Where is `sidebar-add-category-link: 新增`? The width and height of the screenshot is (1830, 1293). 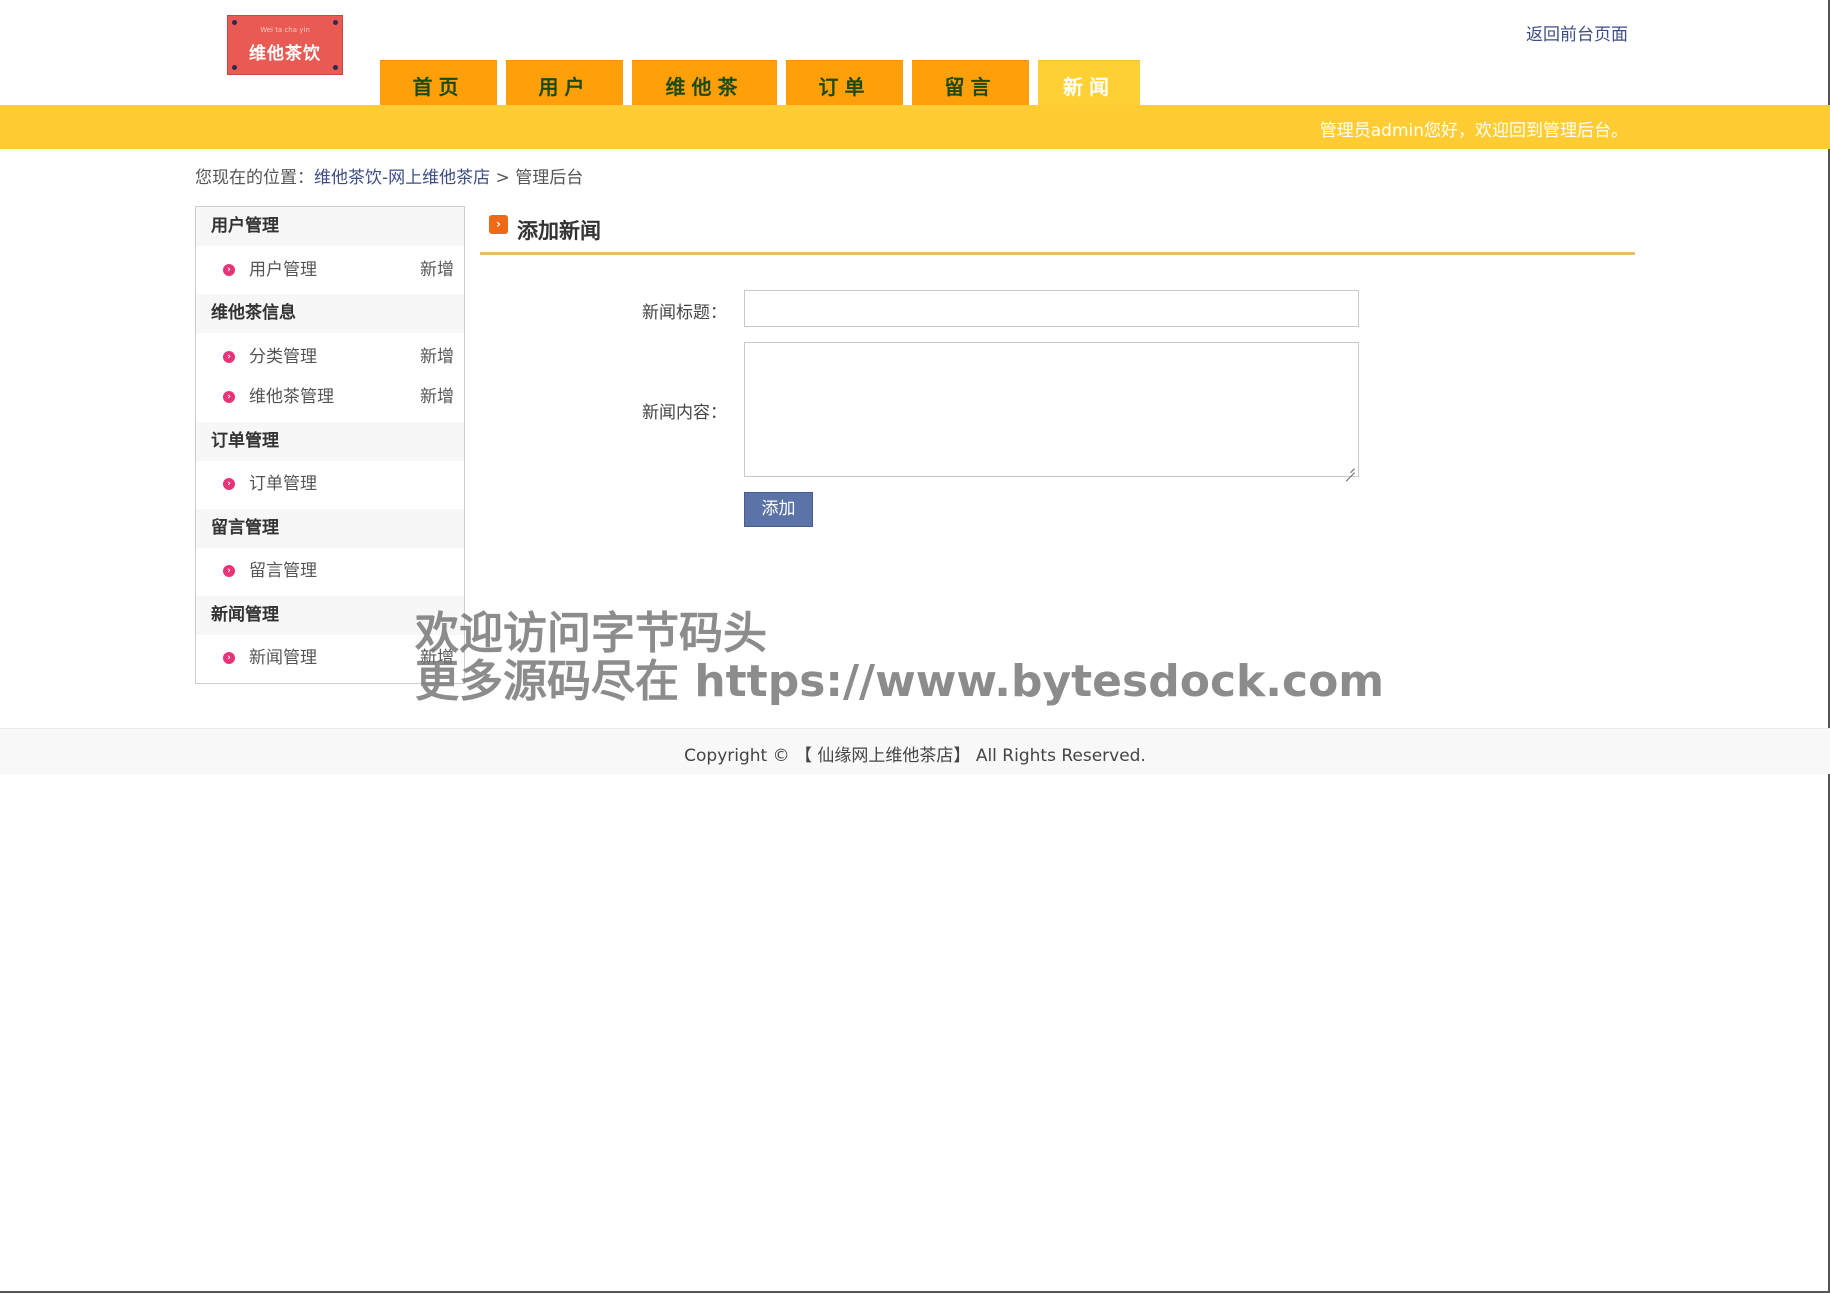
sidebar-add-category-link: 新增 is located at coordinates (437, 357).